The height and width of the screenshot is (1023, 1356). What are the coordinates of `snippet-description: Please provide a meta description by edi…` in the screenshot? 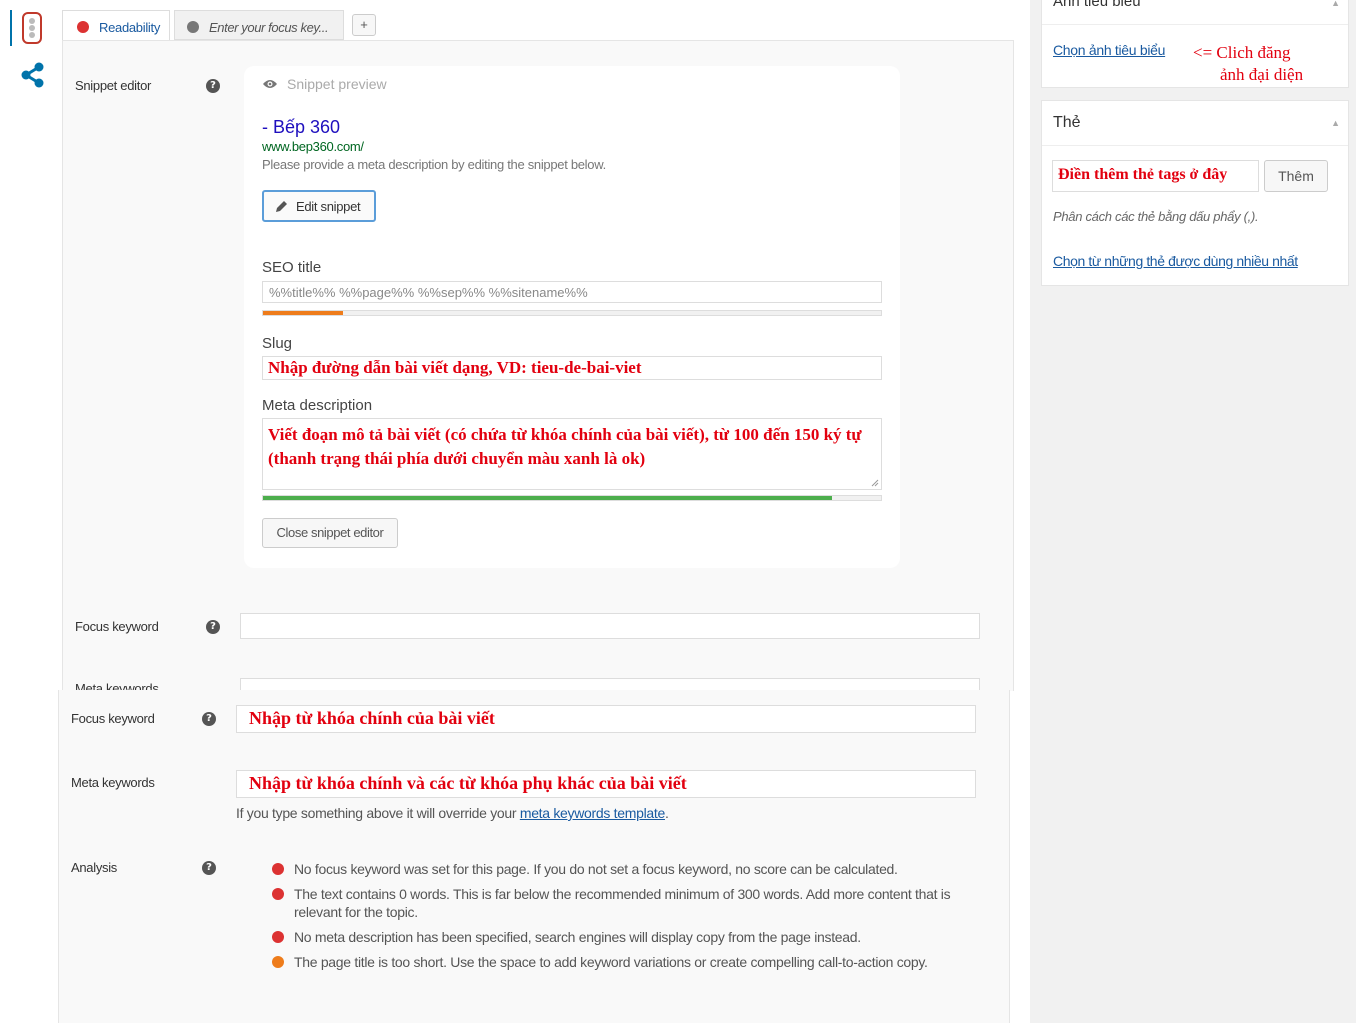 It's located at (434, 164).